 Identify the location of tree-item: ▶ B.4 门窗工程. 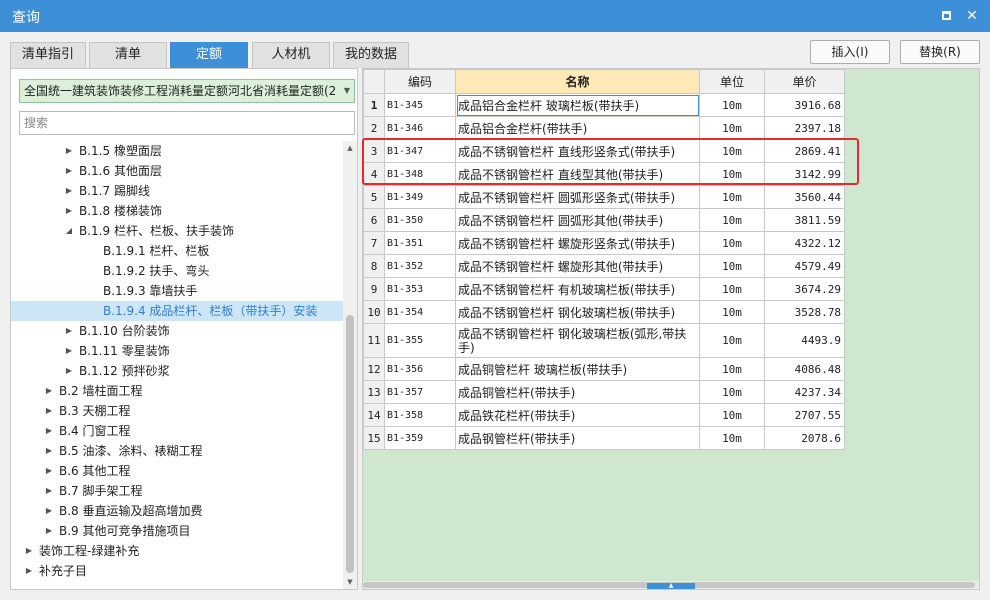
(177, 431).